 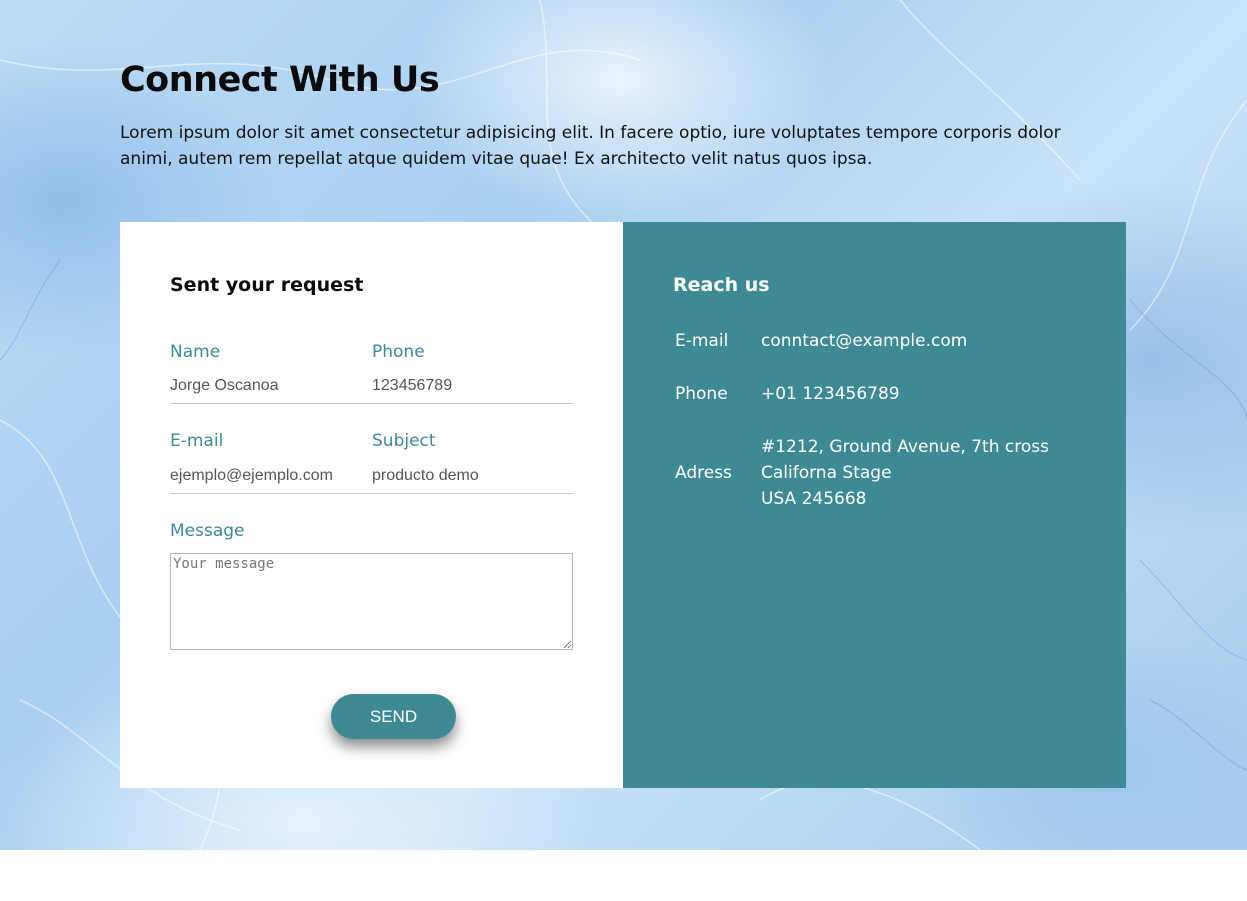 I want to click on contact-phone-value: +01 123456789, so click(x=830, y=394).